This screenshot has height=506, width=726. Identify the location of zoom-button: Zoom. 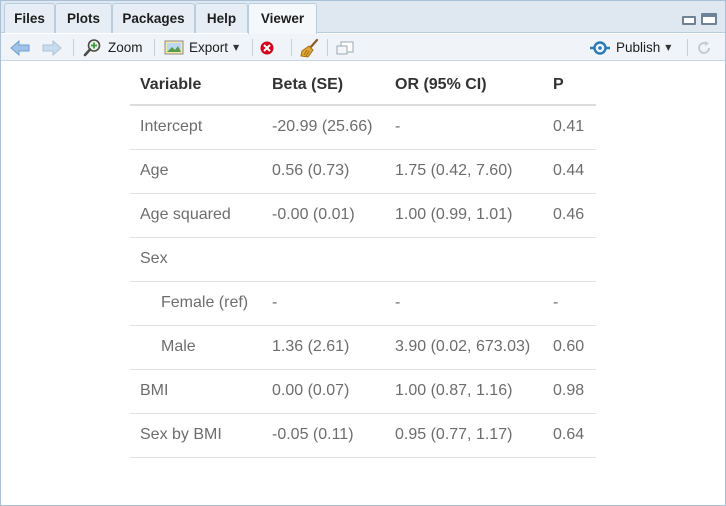
(113, 47).